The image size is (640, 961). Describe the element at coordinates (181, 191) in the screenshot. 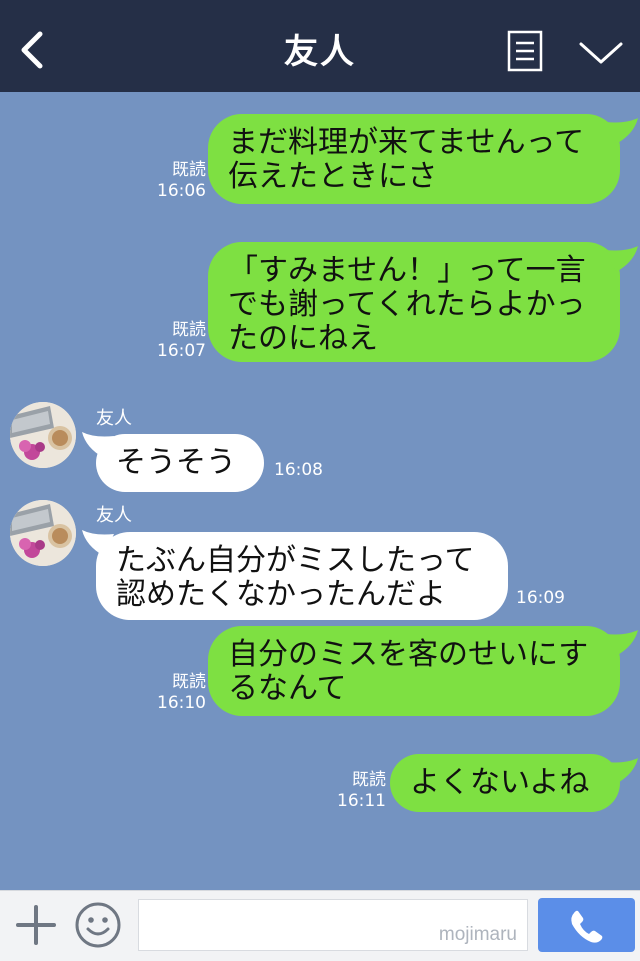

I see `message-time: 16:06` at that location.